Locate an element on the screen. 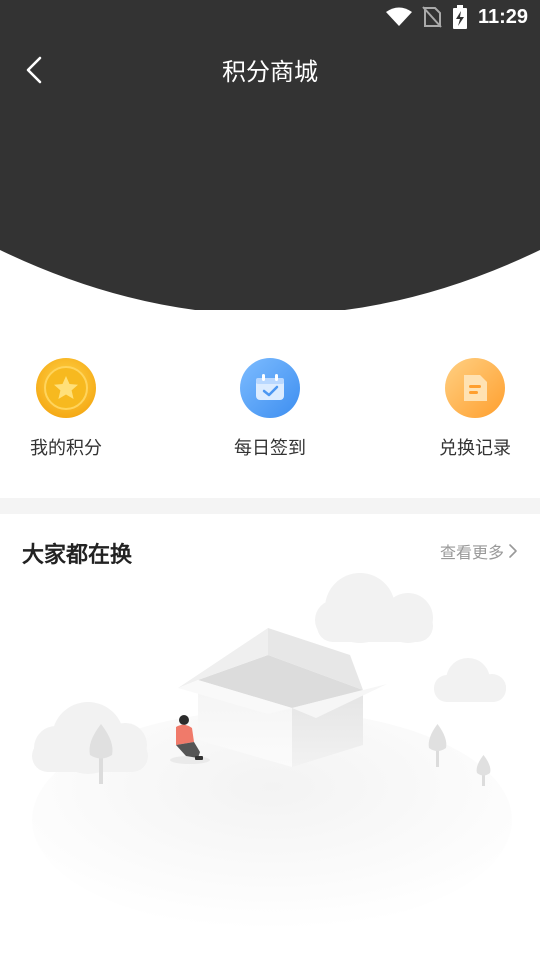 Image resolution: width=540 pixels, height=960 pixels. my-points-button: 我的积分 is located at coordinates (66, 409).